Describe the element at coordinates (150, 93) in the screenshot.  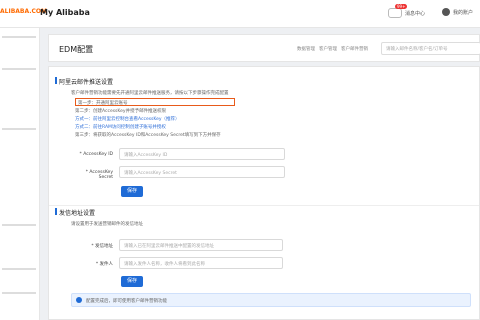
I see `intro-text: 客户邮件营销功能需要先开通阿里云邮件推送服务，请按以下步骤操作完成配置` at that location.